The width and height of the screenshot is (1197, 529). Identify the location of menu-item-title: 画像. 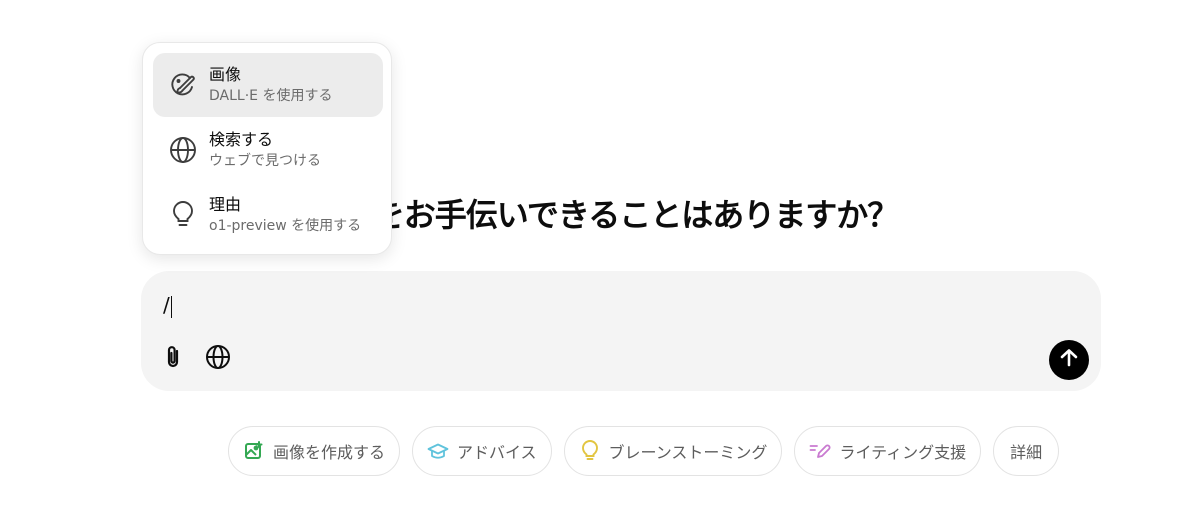
(225, 74).